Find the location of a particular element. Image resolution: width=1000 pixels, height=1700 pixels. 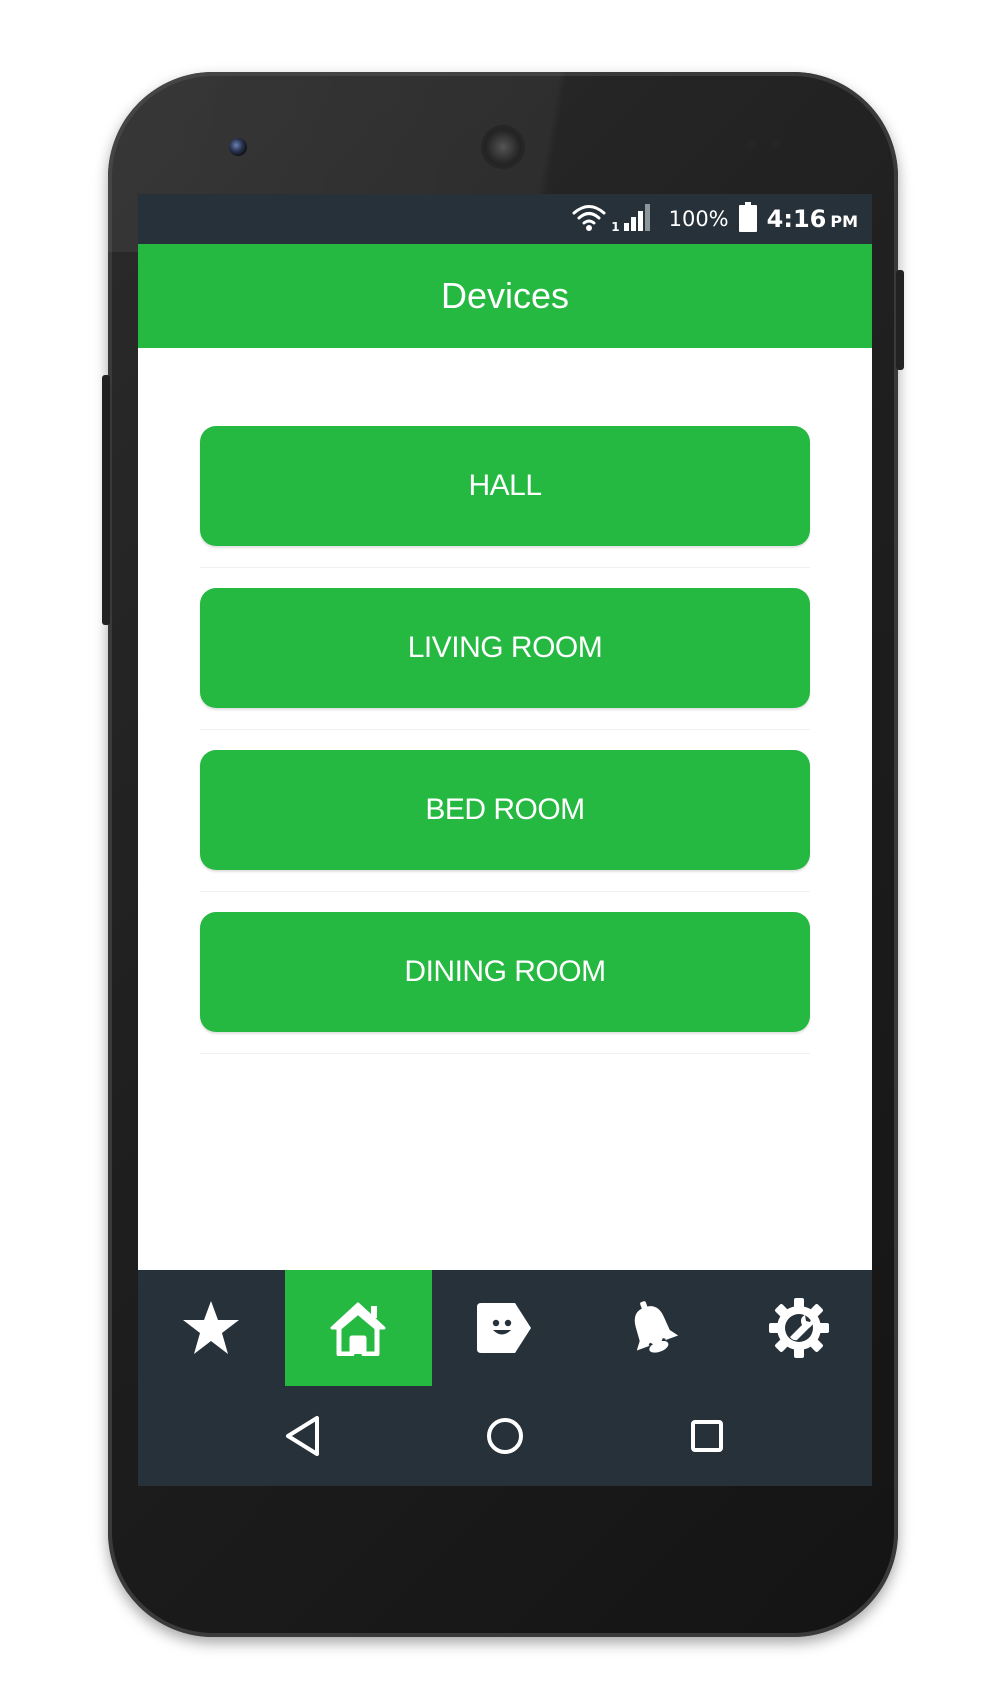

tab-notifications is located at coordinates (651, 1328).